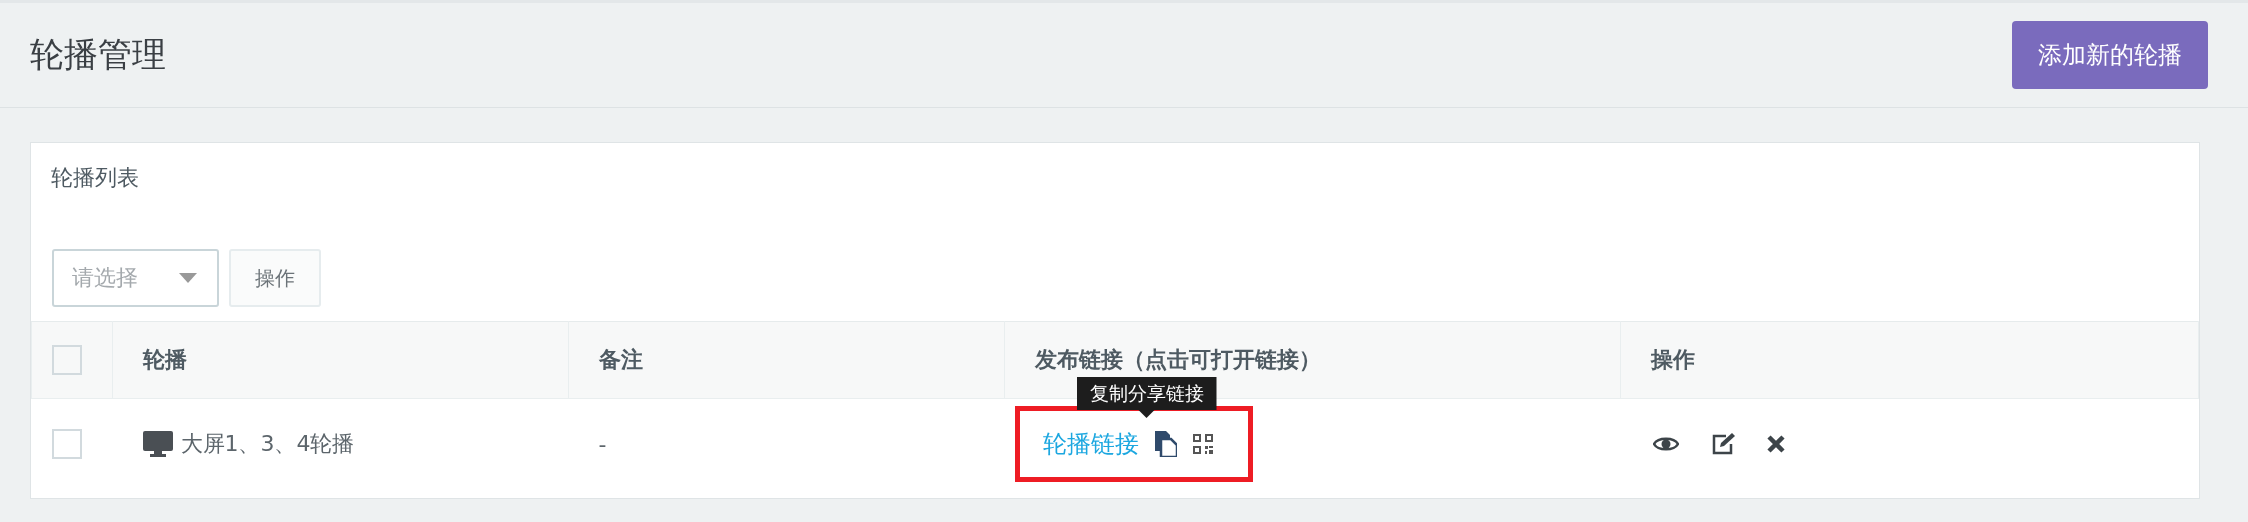 The width and height of the screenshot is (2248, 522). What do you see at coordinates (786, 443) in the screenshot?
I see `table-cell: -` at bounding box center [786, 443].